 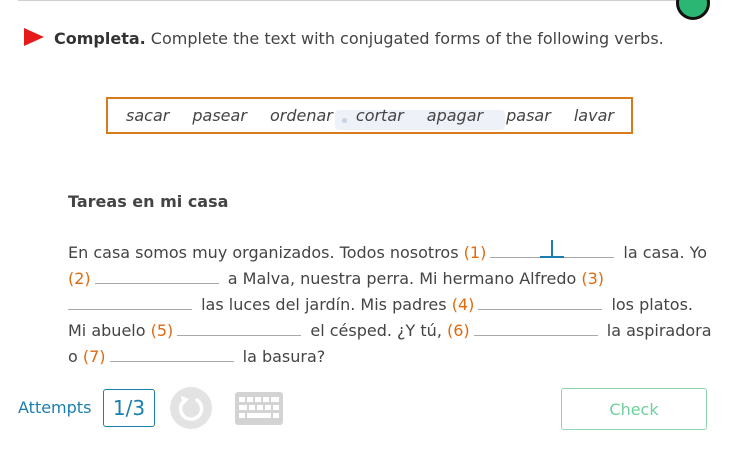 I want to click on keyboard-button, so click(x=259, y=408).